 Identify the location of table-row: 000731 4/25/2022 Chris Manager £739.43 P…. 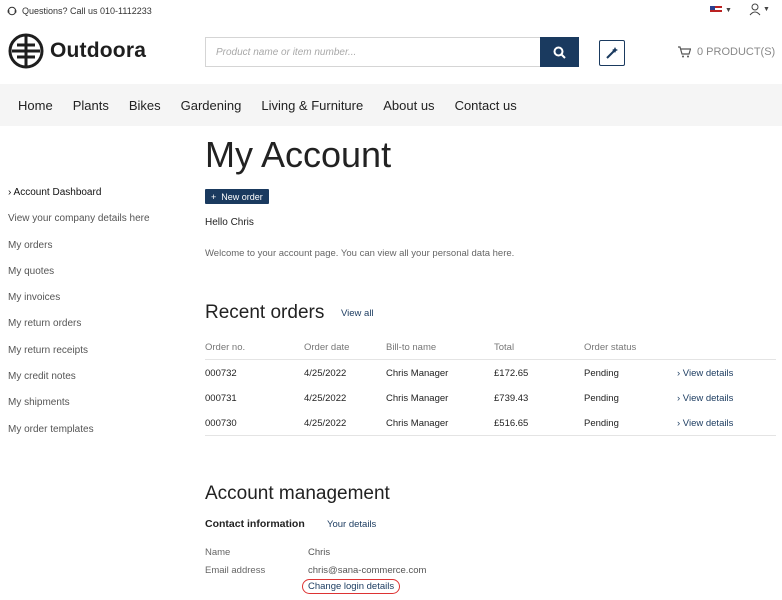
(490, 397).